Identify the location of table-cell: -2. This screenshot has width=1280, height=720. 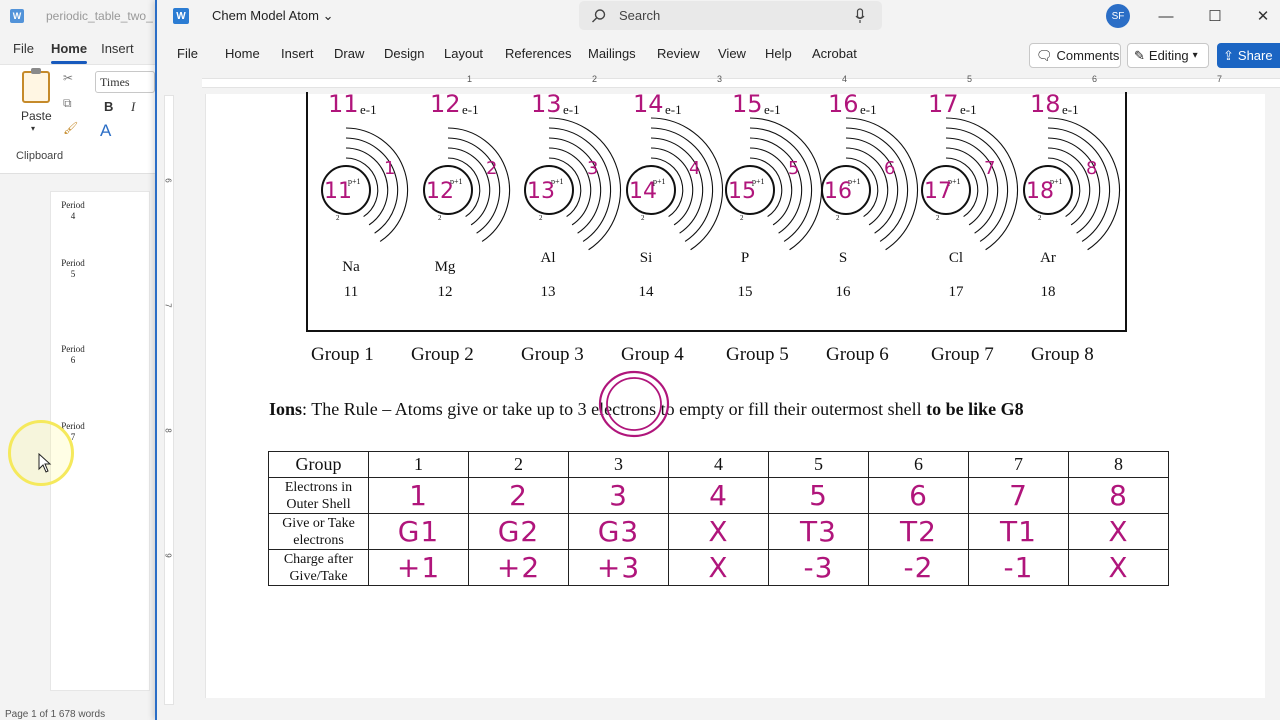
(918, 567).